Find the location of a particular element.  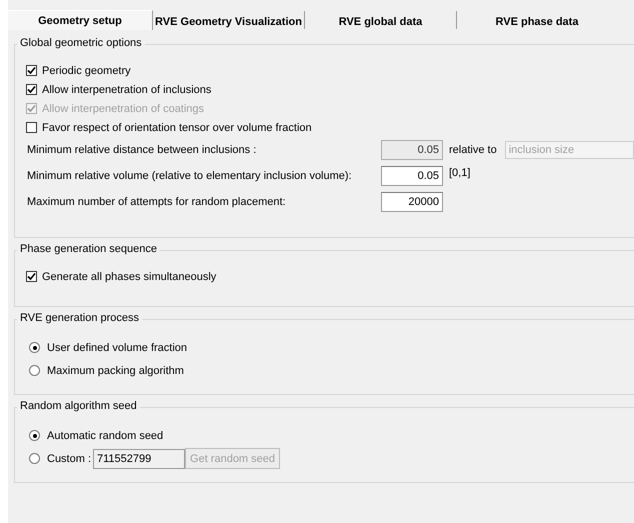

group-title: Random algorithm seed is located at coordinates (78, 406).